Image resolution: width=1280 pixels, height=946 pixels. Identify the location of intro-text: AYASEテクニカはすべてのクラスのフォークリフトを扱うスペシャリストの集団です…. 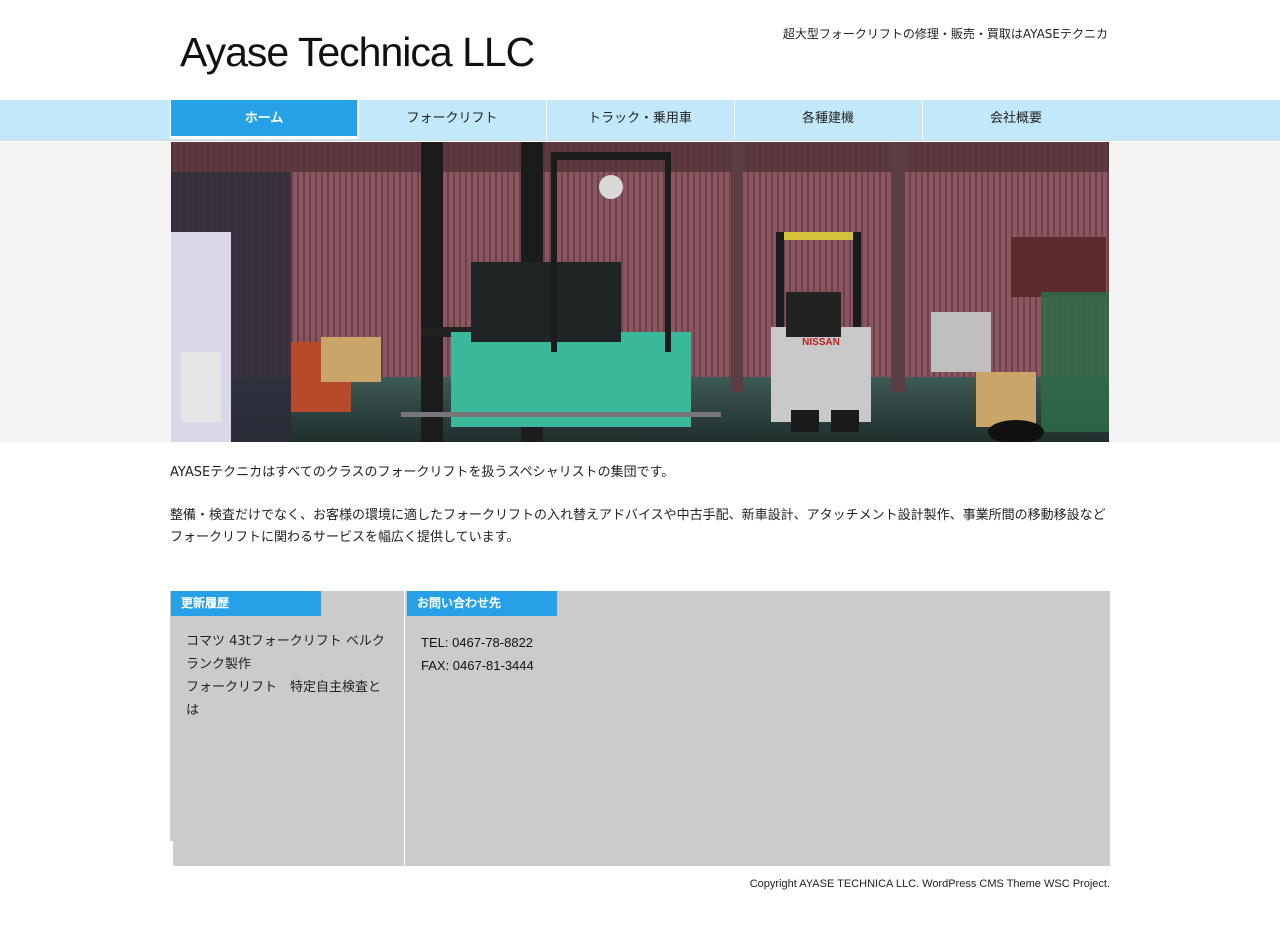
(645, 505).